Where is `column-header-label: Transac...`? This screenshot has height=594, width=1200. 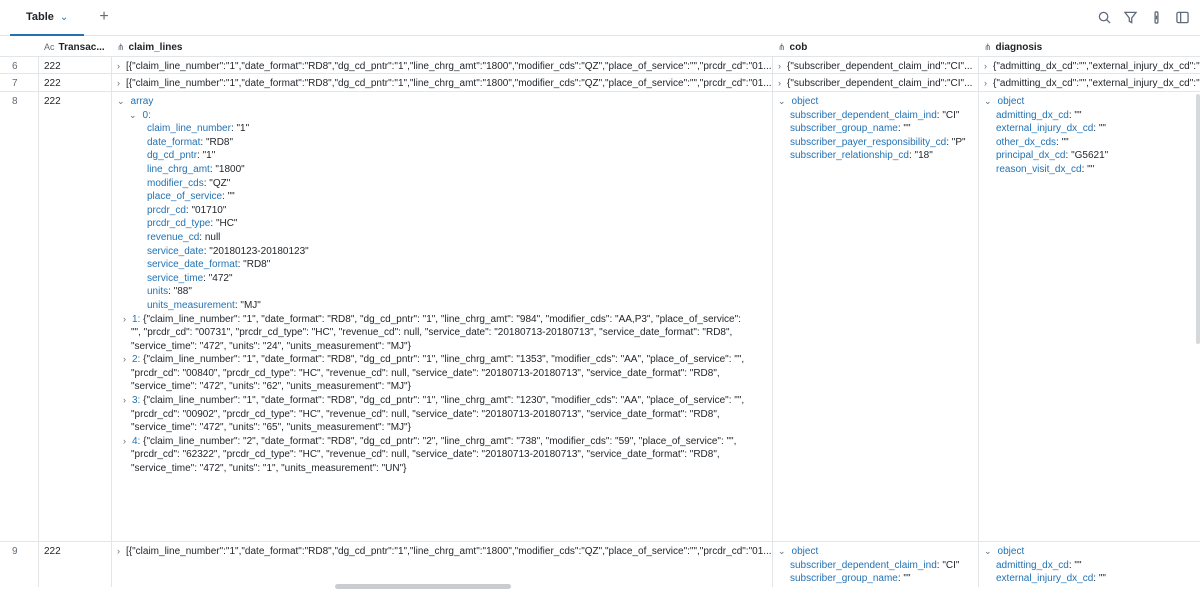 column-header-label: Transac... is located at coordinates (81, 47).